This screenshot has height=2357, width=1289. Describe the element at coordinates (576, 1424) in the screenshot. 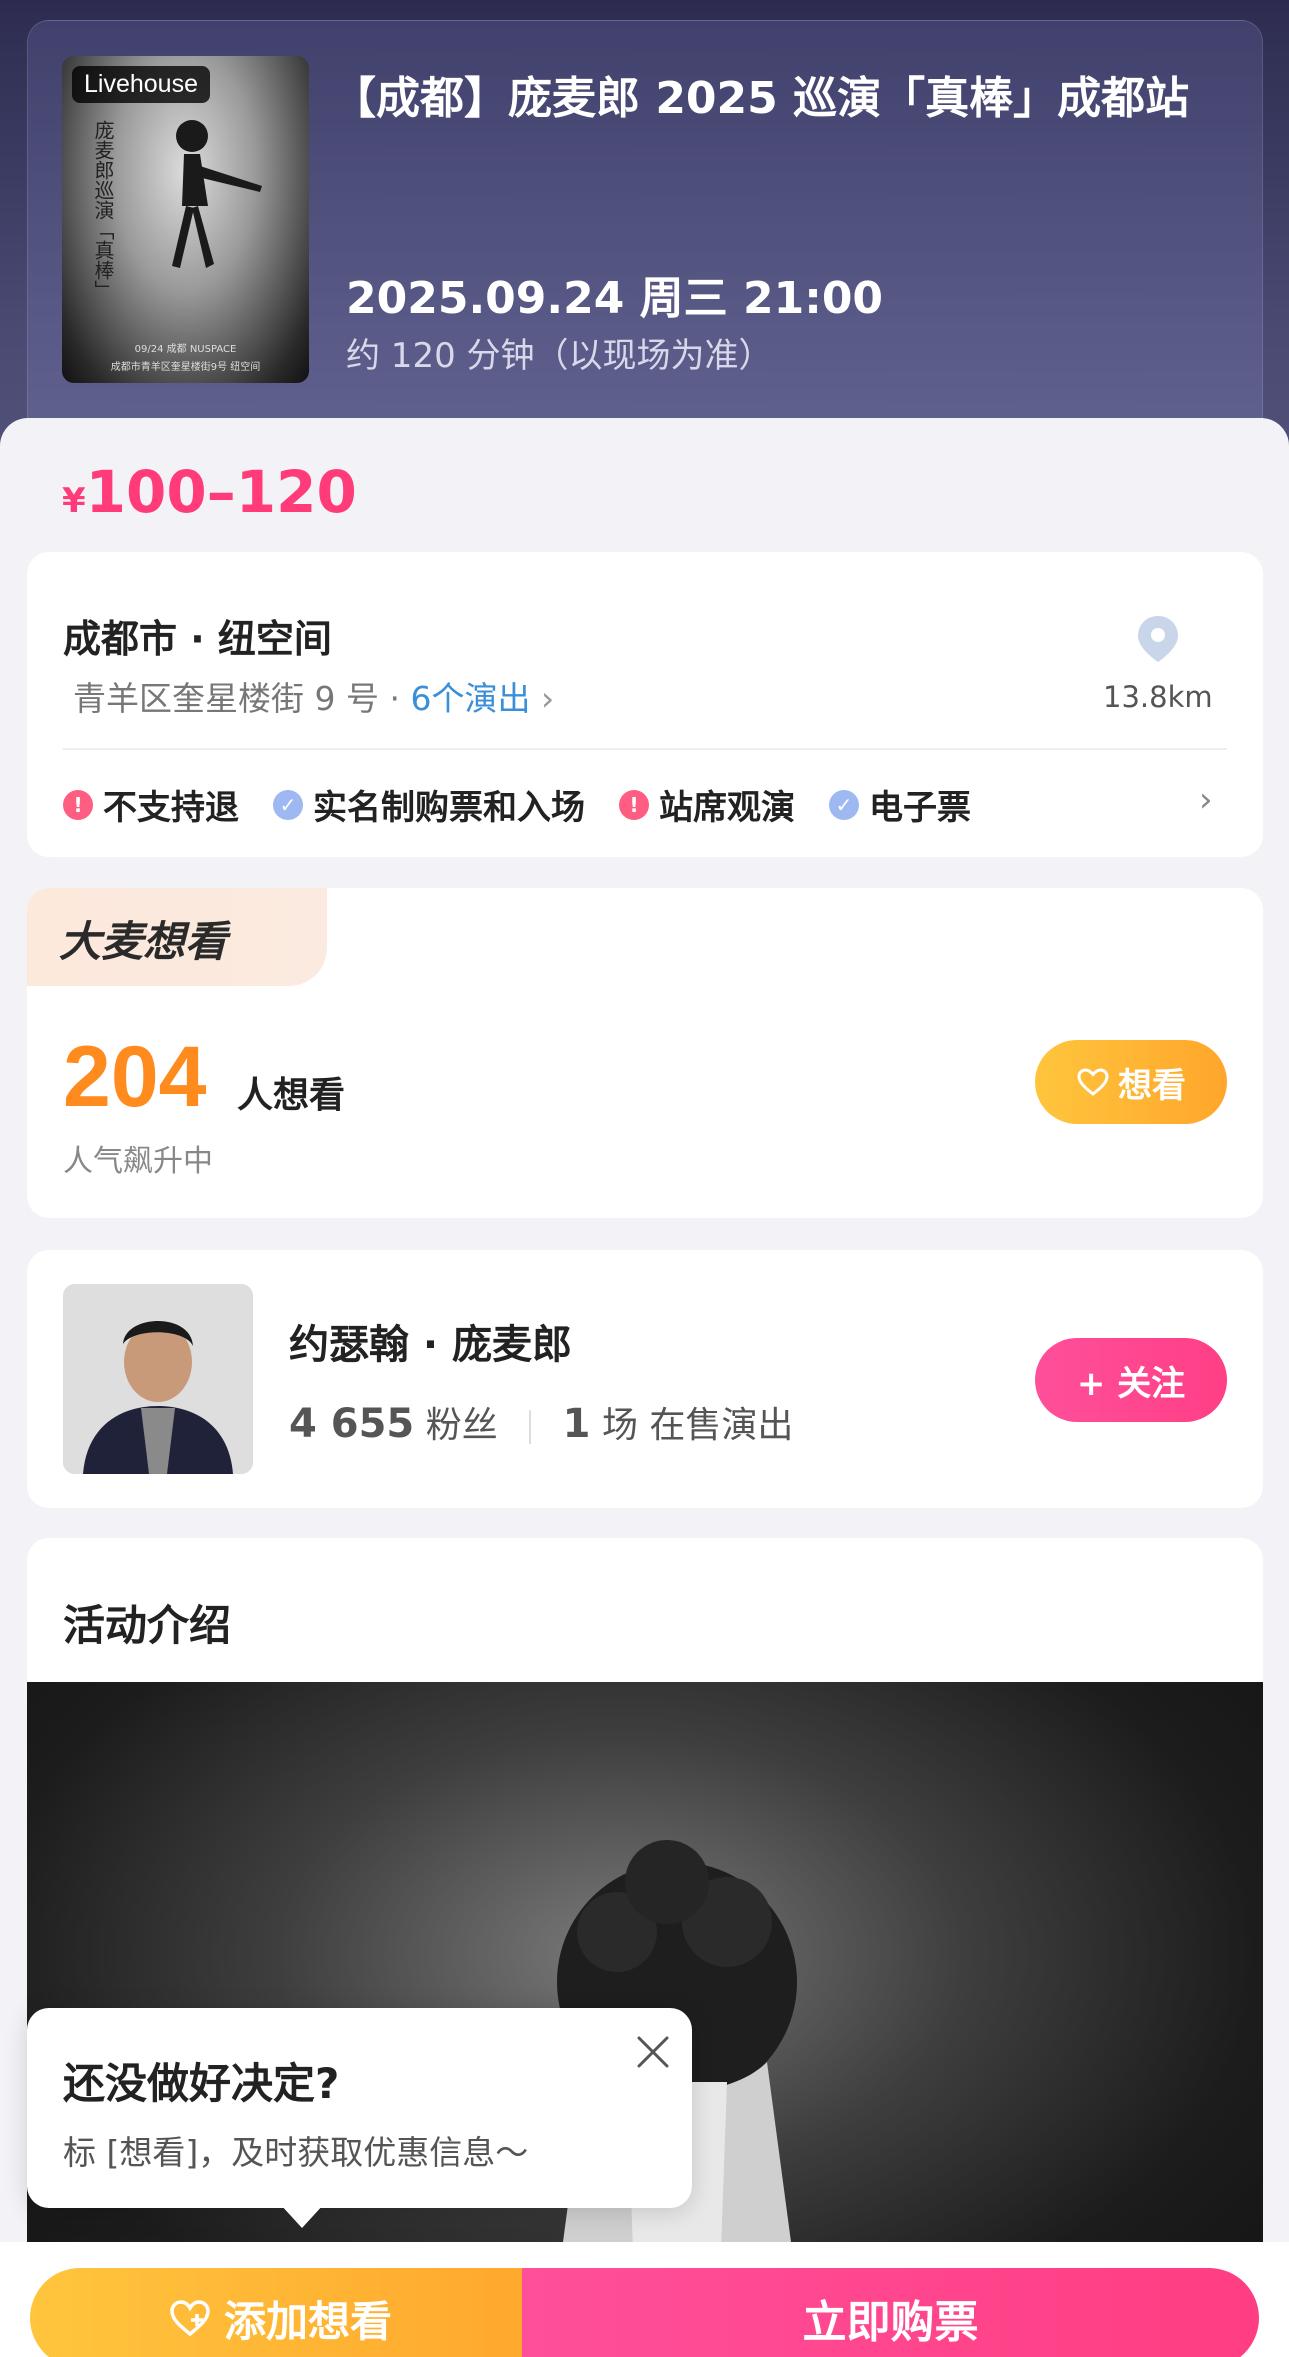

I see `shows-count: 1` at that location.